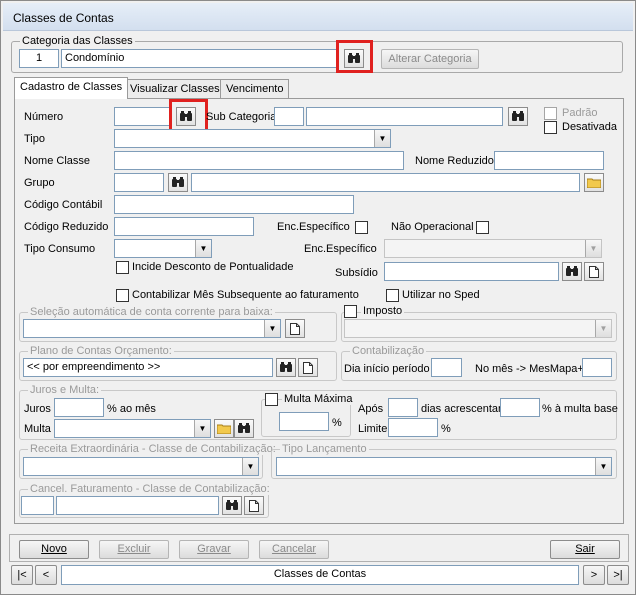  Describe the element at coordinates (37, 505) in the screenshot. I see `cancel-code-field` at that location.